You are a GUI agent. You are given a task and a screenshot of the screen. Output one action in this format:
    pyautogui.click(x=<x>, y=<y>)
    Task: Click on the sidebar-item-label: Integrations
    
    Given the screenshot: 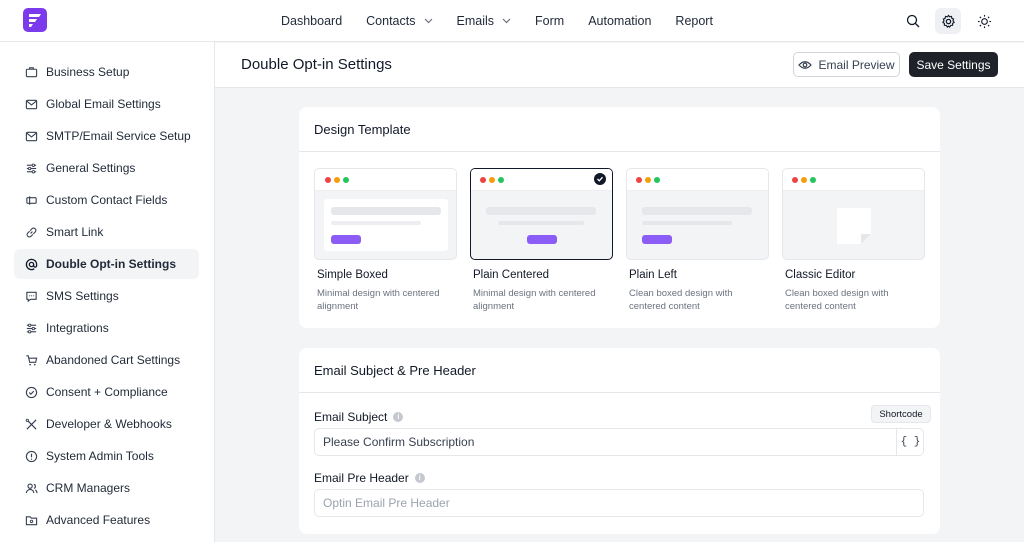 What is the action you would take?
    pyautogui.click(x=77, y=328)
    